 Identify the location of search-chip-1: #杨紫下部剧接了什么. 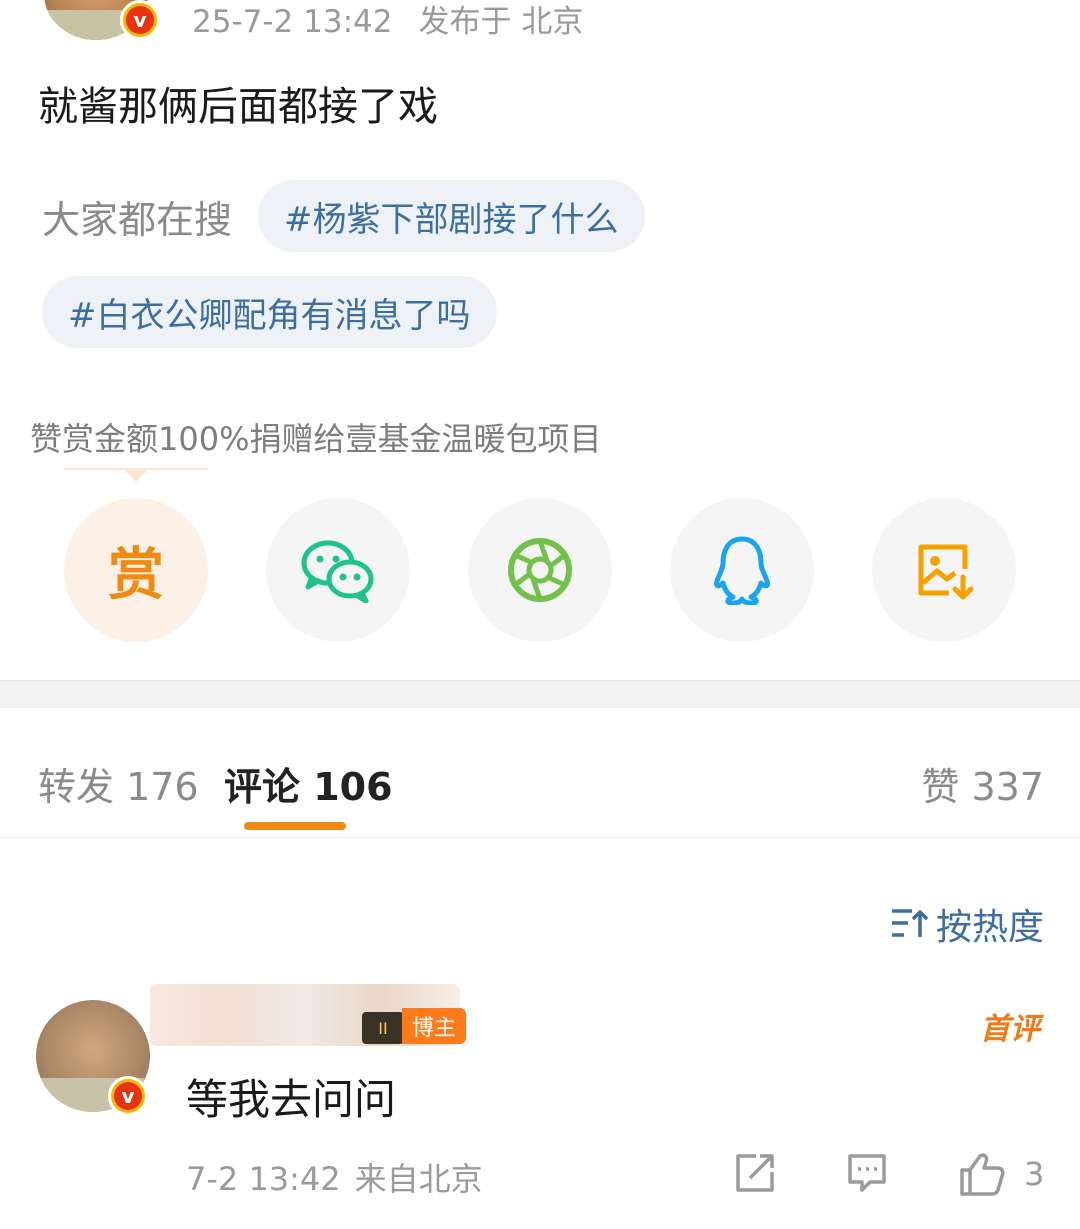
(451, 216).